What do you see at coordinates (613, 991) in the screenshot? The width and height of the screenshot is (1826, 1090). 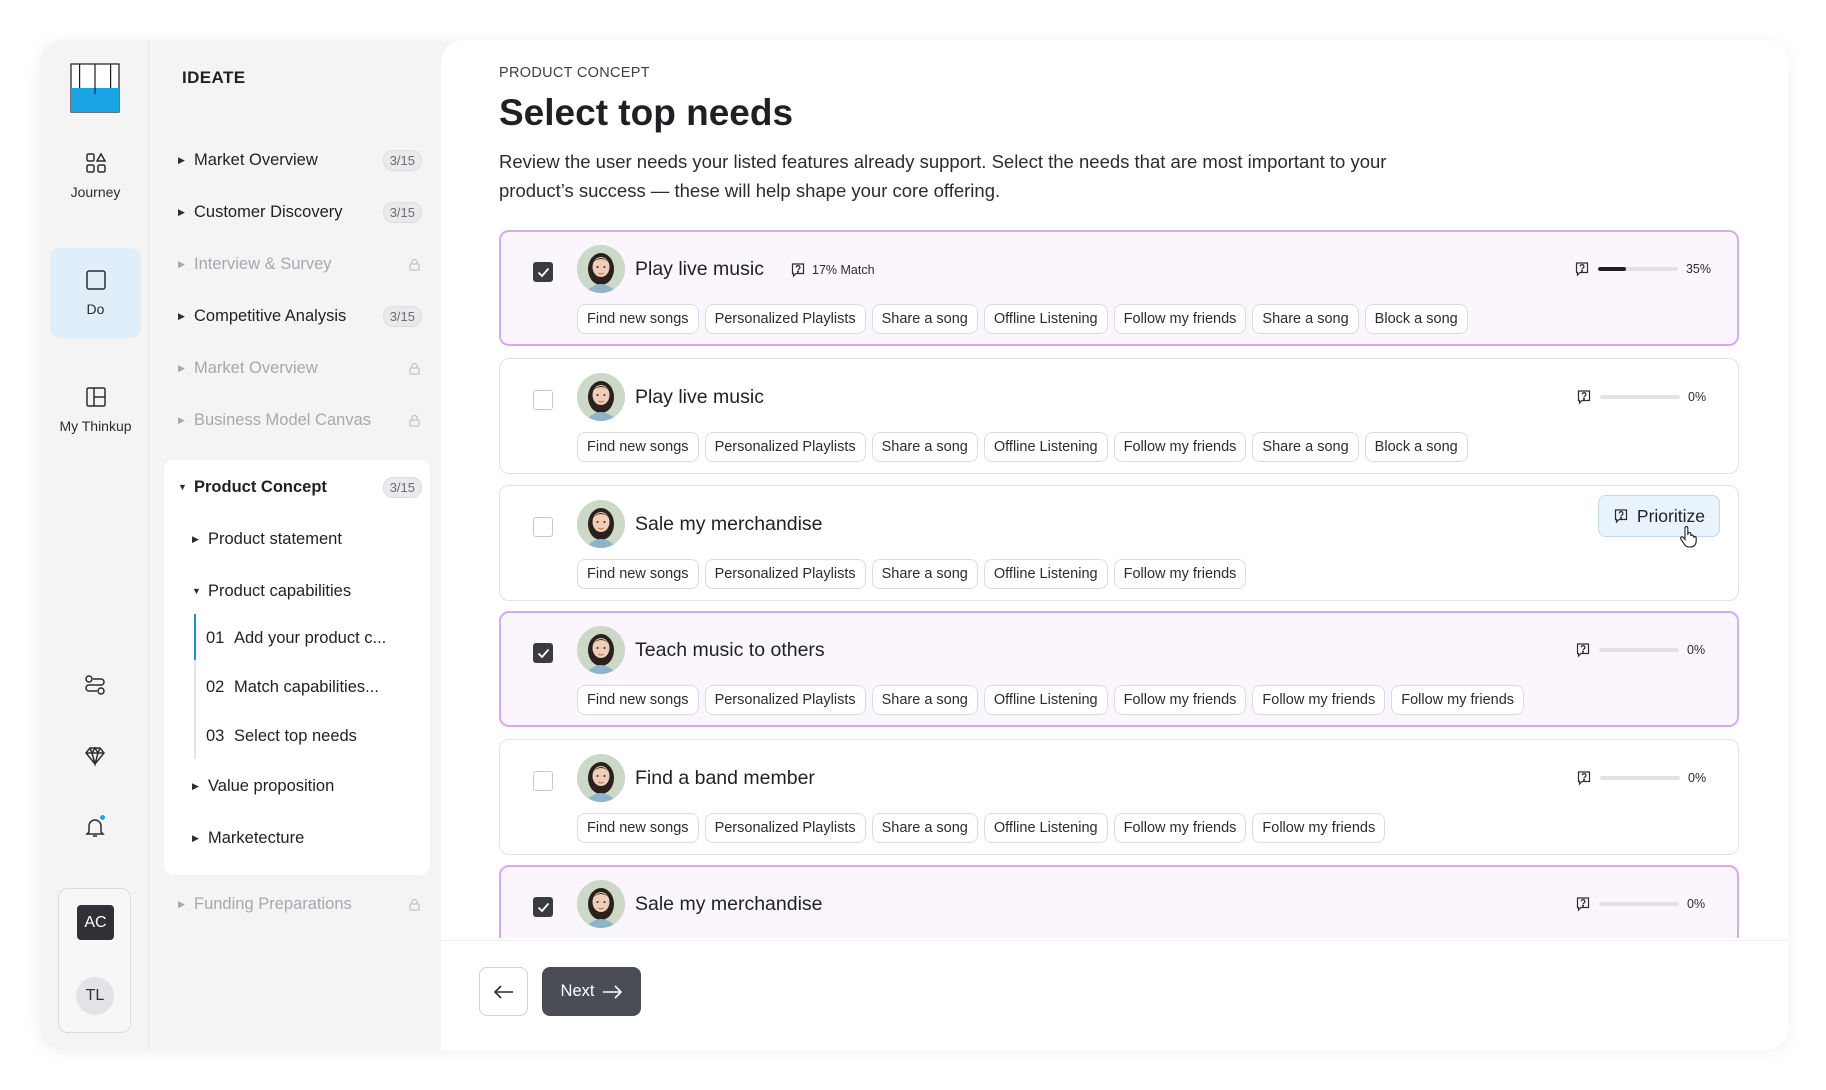 I see `arrow-right-icon` at bounding box center [613, 991].